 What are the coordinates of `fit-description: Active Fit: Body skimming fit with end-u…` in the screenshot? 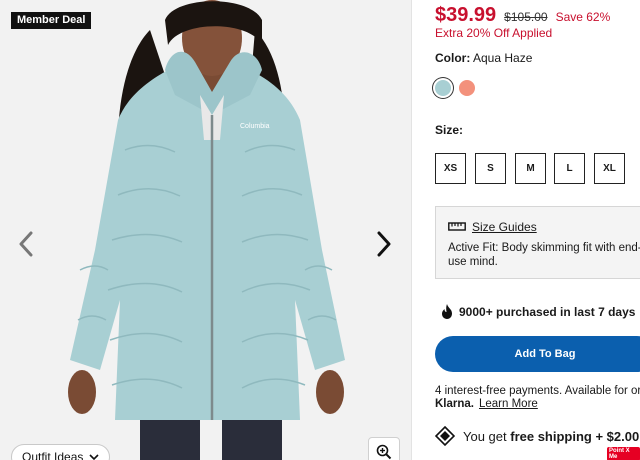 It's located at (544, 255).